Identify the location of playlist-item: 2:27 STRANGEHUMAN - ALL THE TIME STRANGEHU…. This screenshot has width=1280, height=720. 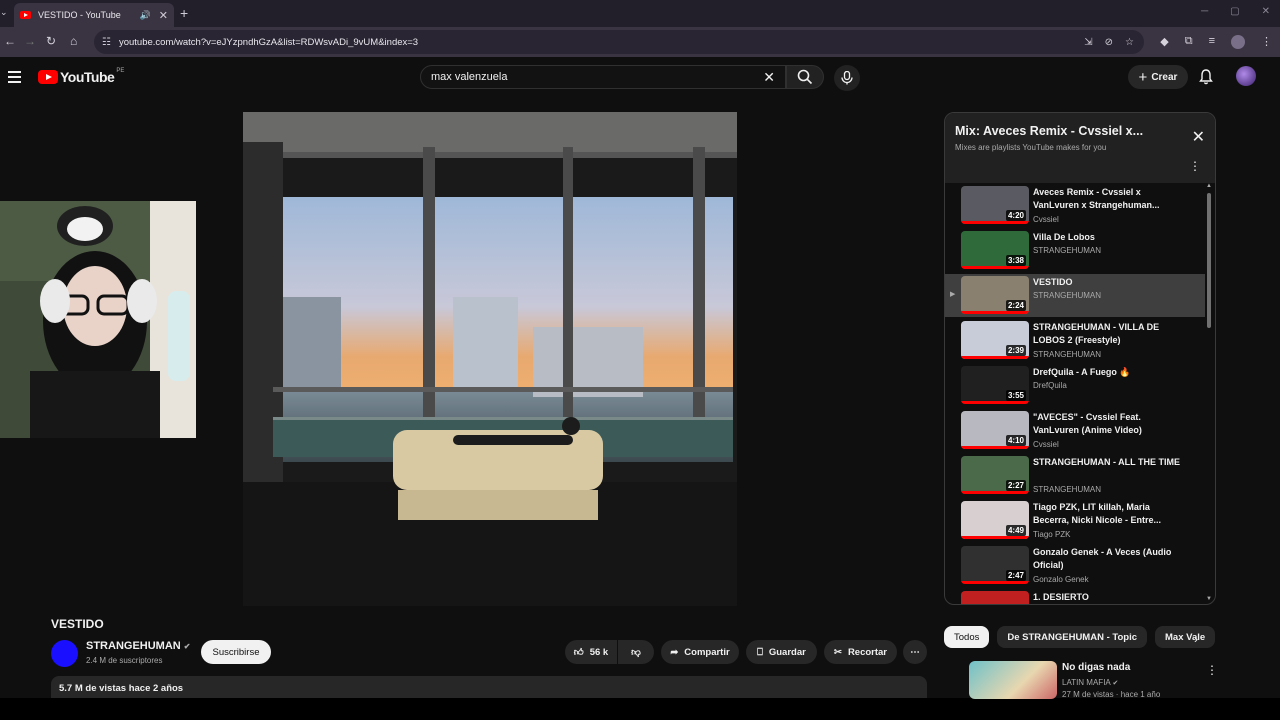
(1075, 475).